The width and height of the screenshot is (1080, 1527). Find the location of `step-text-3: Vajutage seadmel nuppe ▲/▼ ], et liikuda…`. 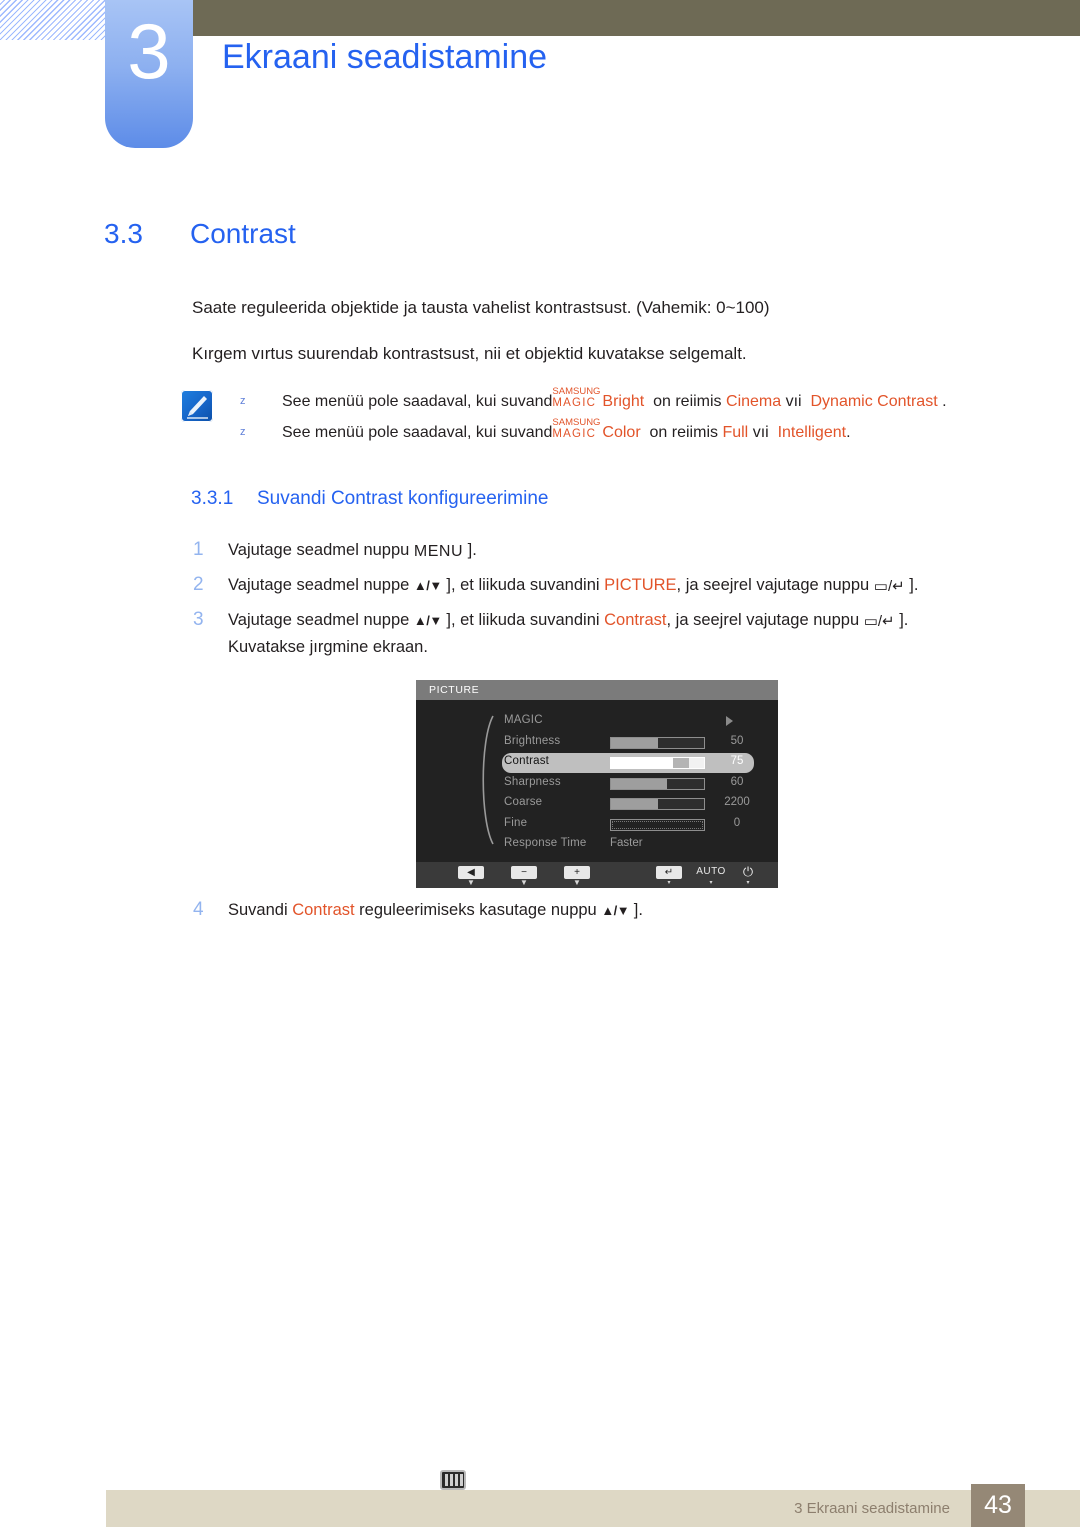

step-text-3: Vajutage seadmel nuppe ▲/▼ ], et liikuda… is located at coordinates (568, 620).